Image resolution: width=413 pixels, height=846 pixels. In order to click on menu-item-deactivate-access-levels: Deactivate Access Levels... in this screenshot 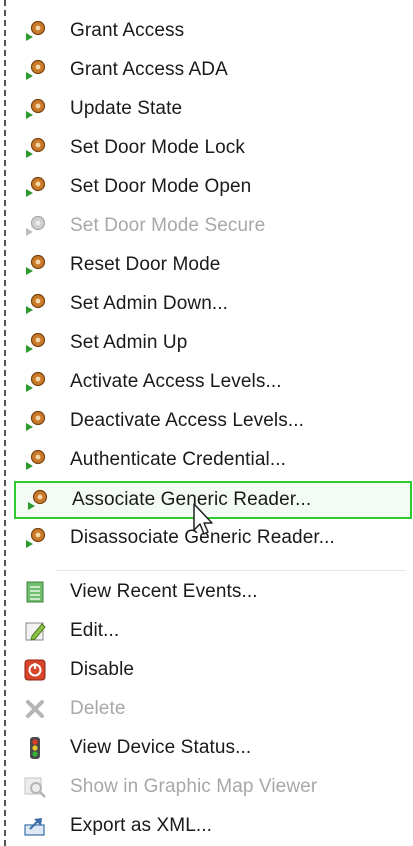, I will do `click(210, 421)`.